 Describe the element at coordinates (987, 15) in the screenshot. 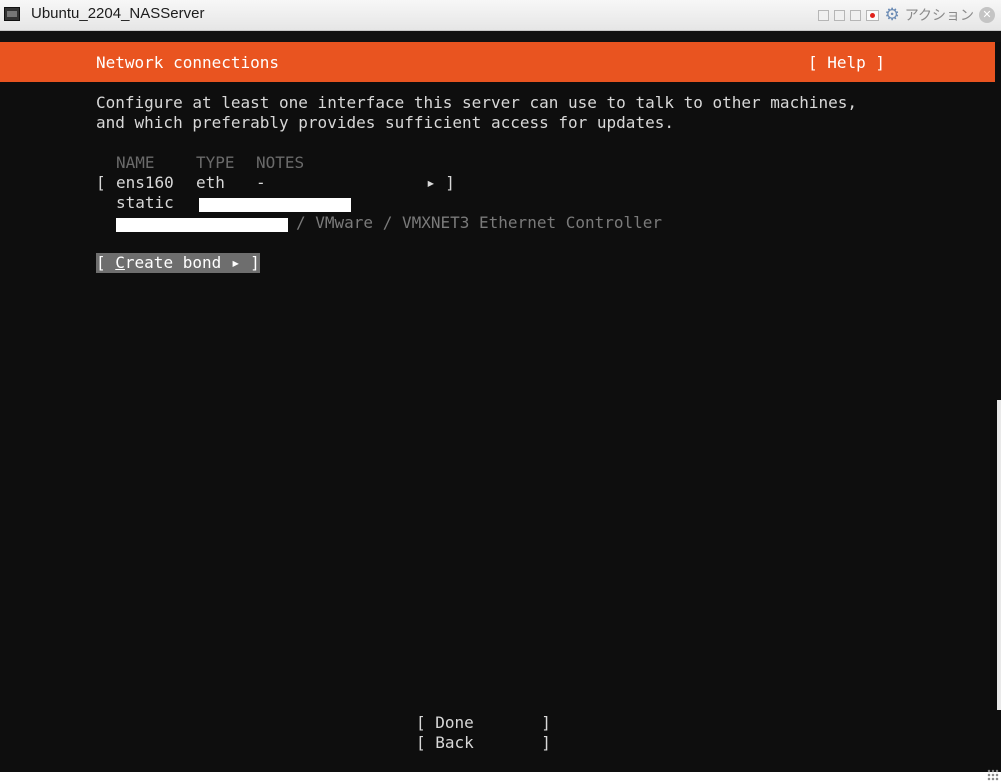

I see `close-icon: ✕` at that location.